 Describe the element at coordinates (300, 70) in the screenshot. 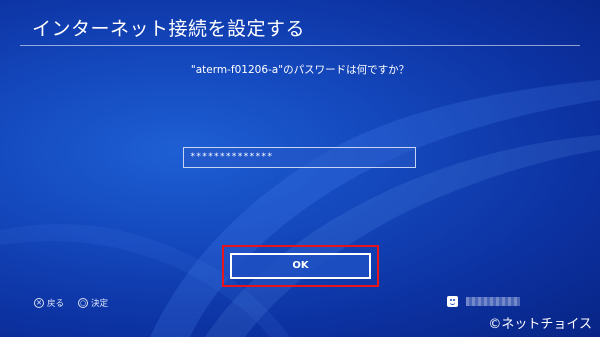

I see `password-prompt: "aterm-f01206-a"のパスワードは何ですか？` at that location.